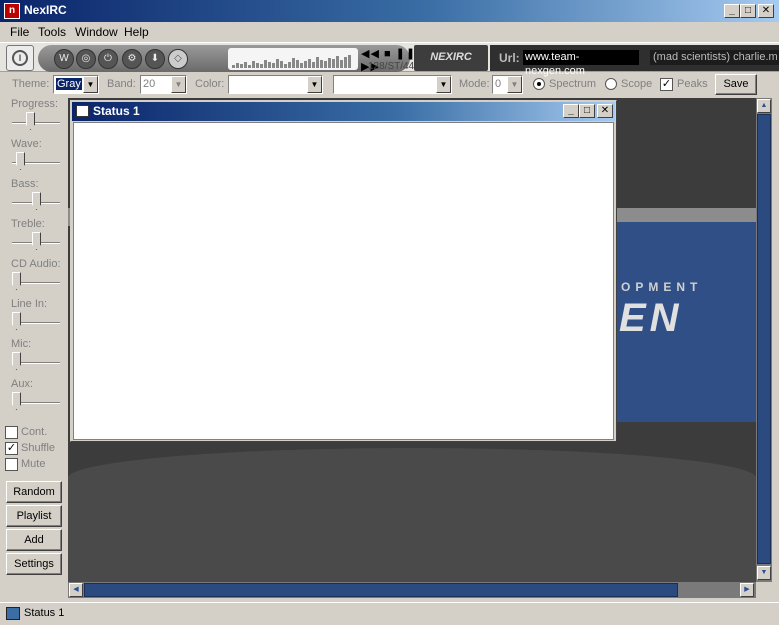 Image resolution: width=779 pixels, height=625 pixels. Describe the element at coordinates (637, 84) in the screenshot. I see `scope-label: Scope` at that location.